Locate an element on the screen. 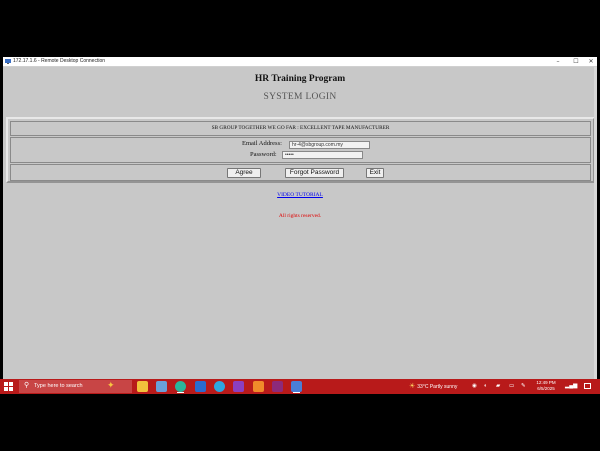 This screenshot has height=451, width=600. display-icon: ▭ is located at coordinates (511, 386).